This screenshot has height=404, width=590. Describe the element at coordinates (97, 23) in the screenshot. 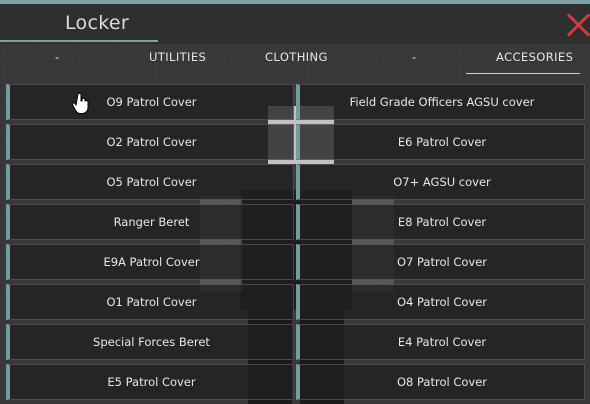

I see `window-title: Locker` at that location.